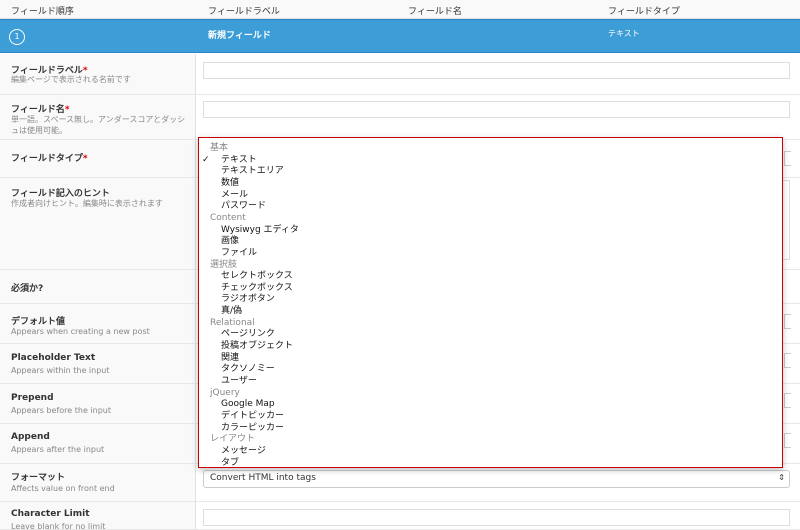 The width and height of the screenshot is (800, 530). What do you see at coordinates (228, 217) in the screenshot?
I see `dropdown-group-label: Content` at bounding box center [228, 217].